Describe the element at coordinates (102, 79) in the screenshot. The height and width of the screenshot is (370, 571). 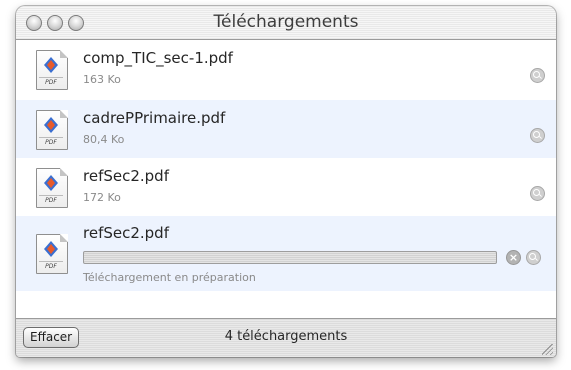
I see `file-size: 163 Ko` at that location.